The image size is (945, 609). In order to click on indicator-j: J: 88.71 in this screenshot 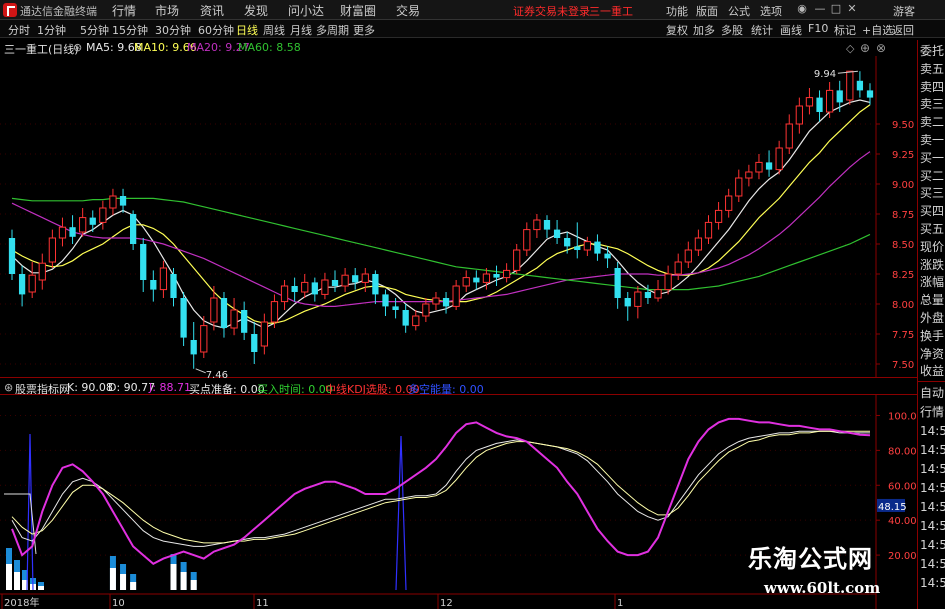, I will do `click(170, 387)`.